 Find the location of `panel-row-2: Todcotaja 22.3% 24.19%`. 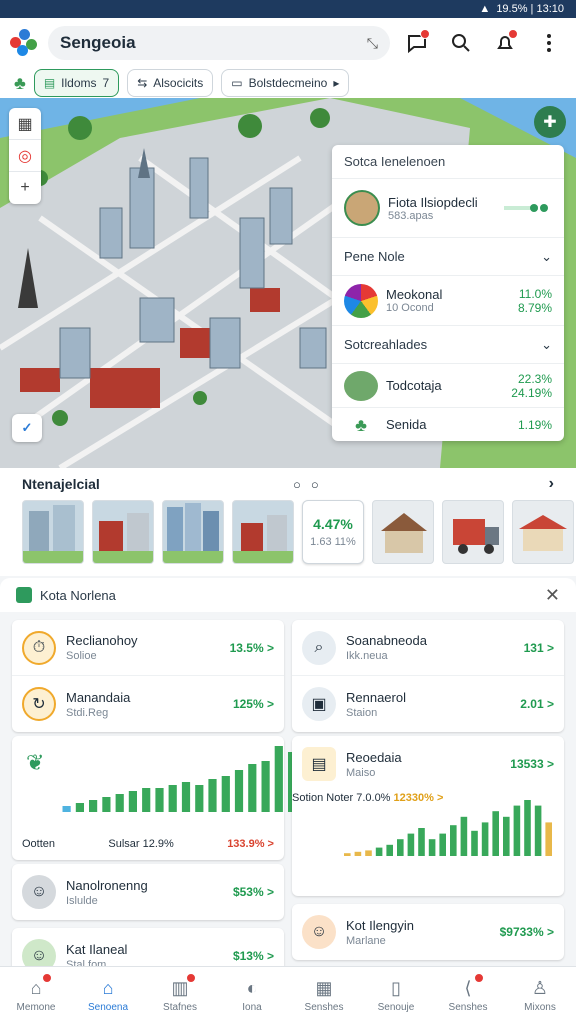

panel-row-2: Todcotaja 22.3% 24.19% is located at coordinates (448, 385).